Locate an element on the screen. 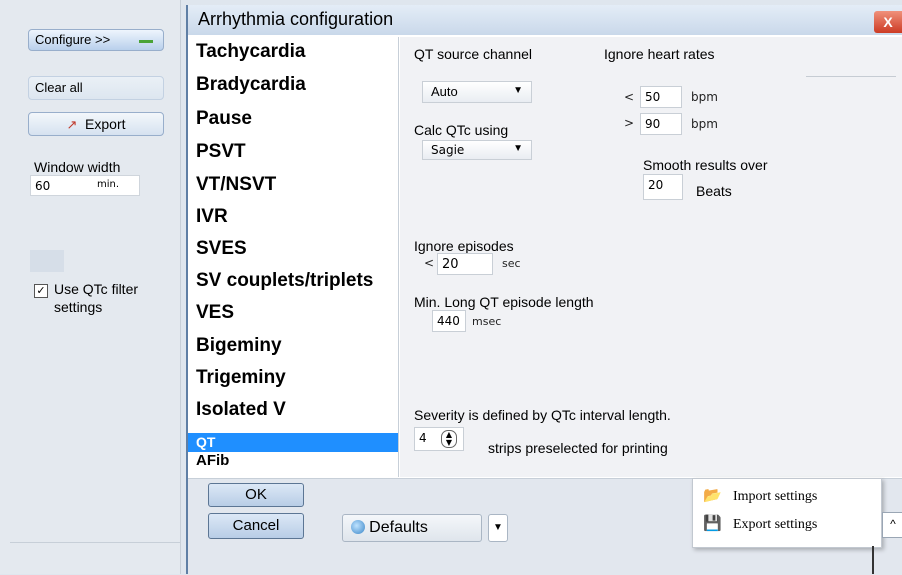 The height and width of the screenshot is (575, 902). ok-button: OK is located at coordinates (256, 495).